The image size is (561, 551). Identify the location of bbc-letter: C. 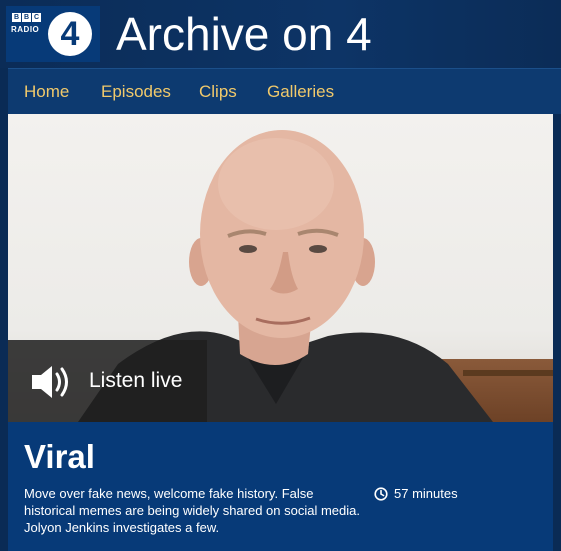
(36, 17).